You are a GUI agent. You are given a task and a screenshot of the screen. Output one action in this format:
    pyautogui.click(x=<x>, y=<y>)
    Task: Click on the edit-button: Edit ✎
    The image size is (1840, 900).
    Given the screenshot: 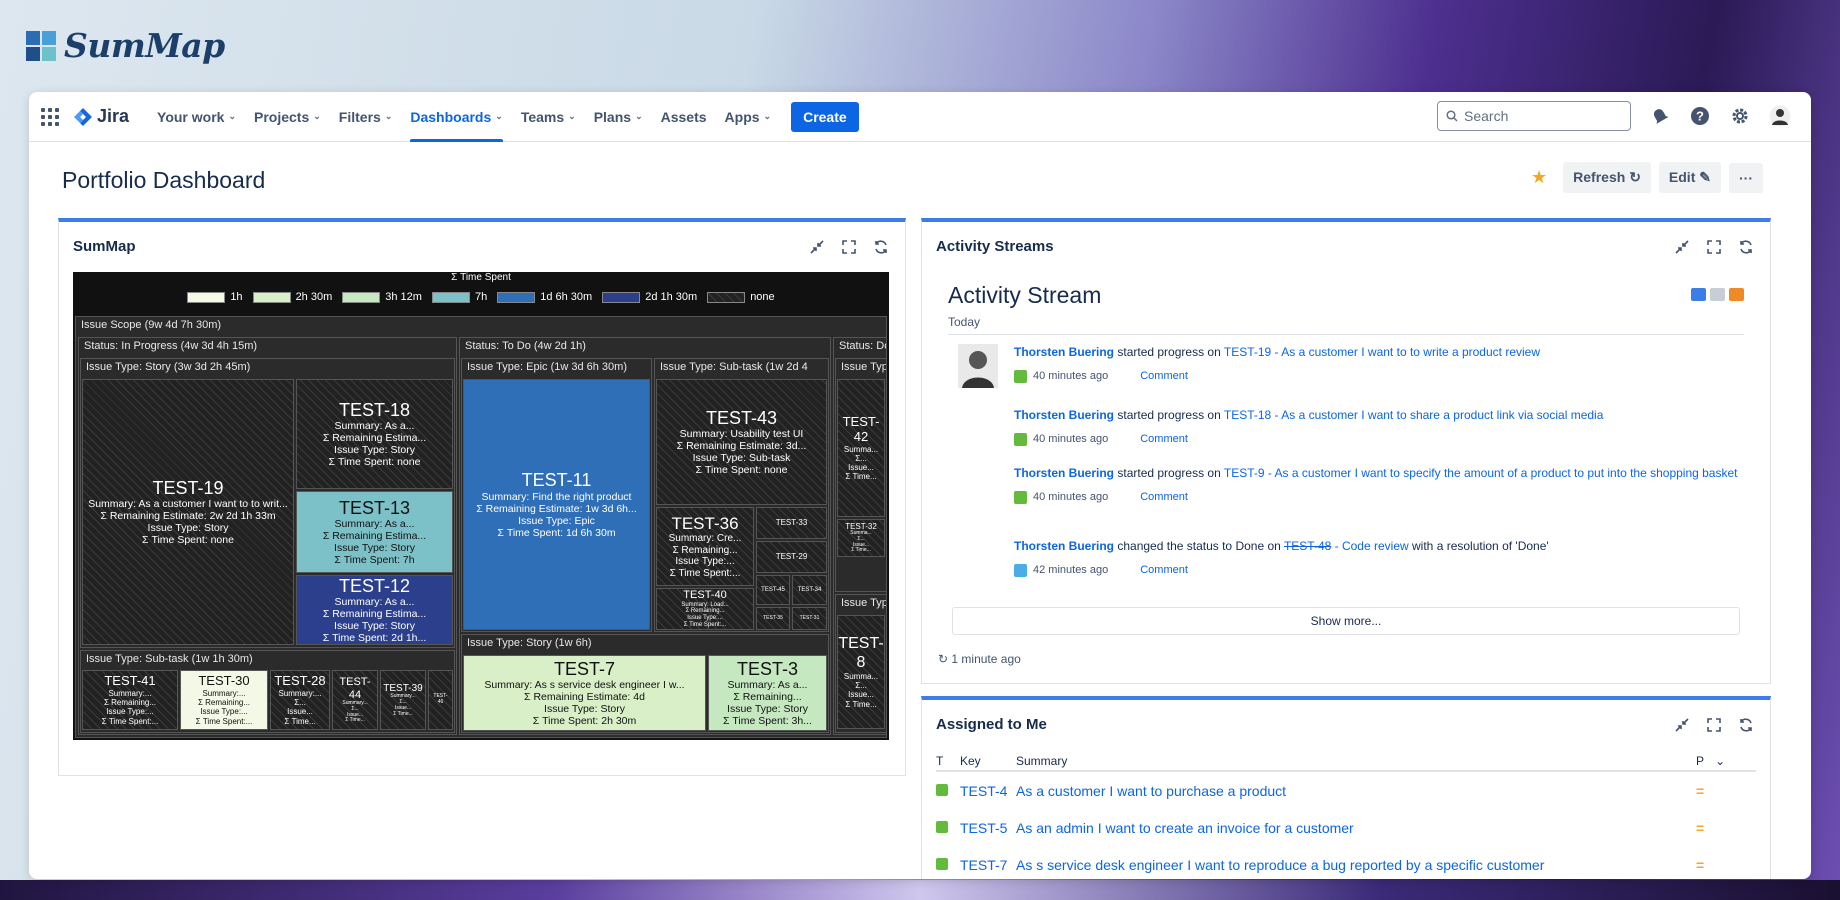 What is the action you would take?
    pyautogui.click(x=1689, y=177)
    